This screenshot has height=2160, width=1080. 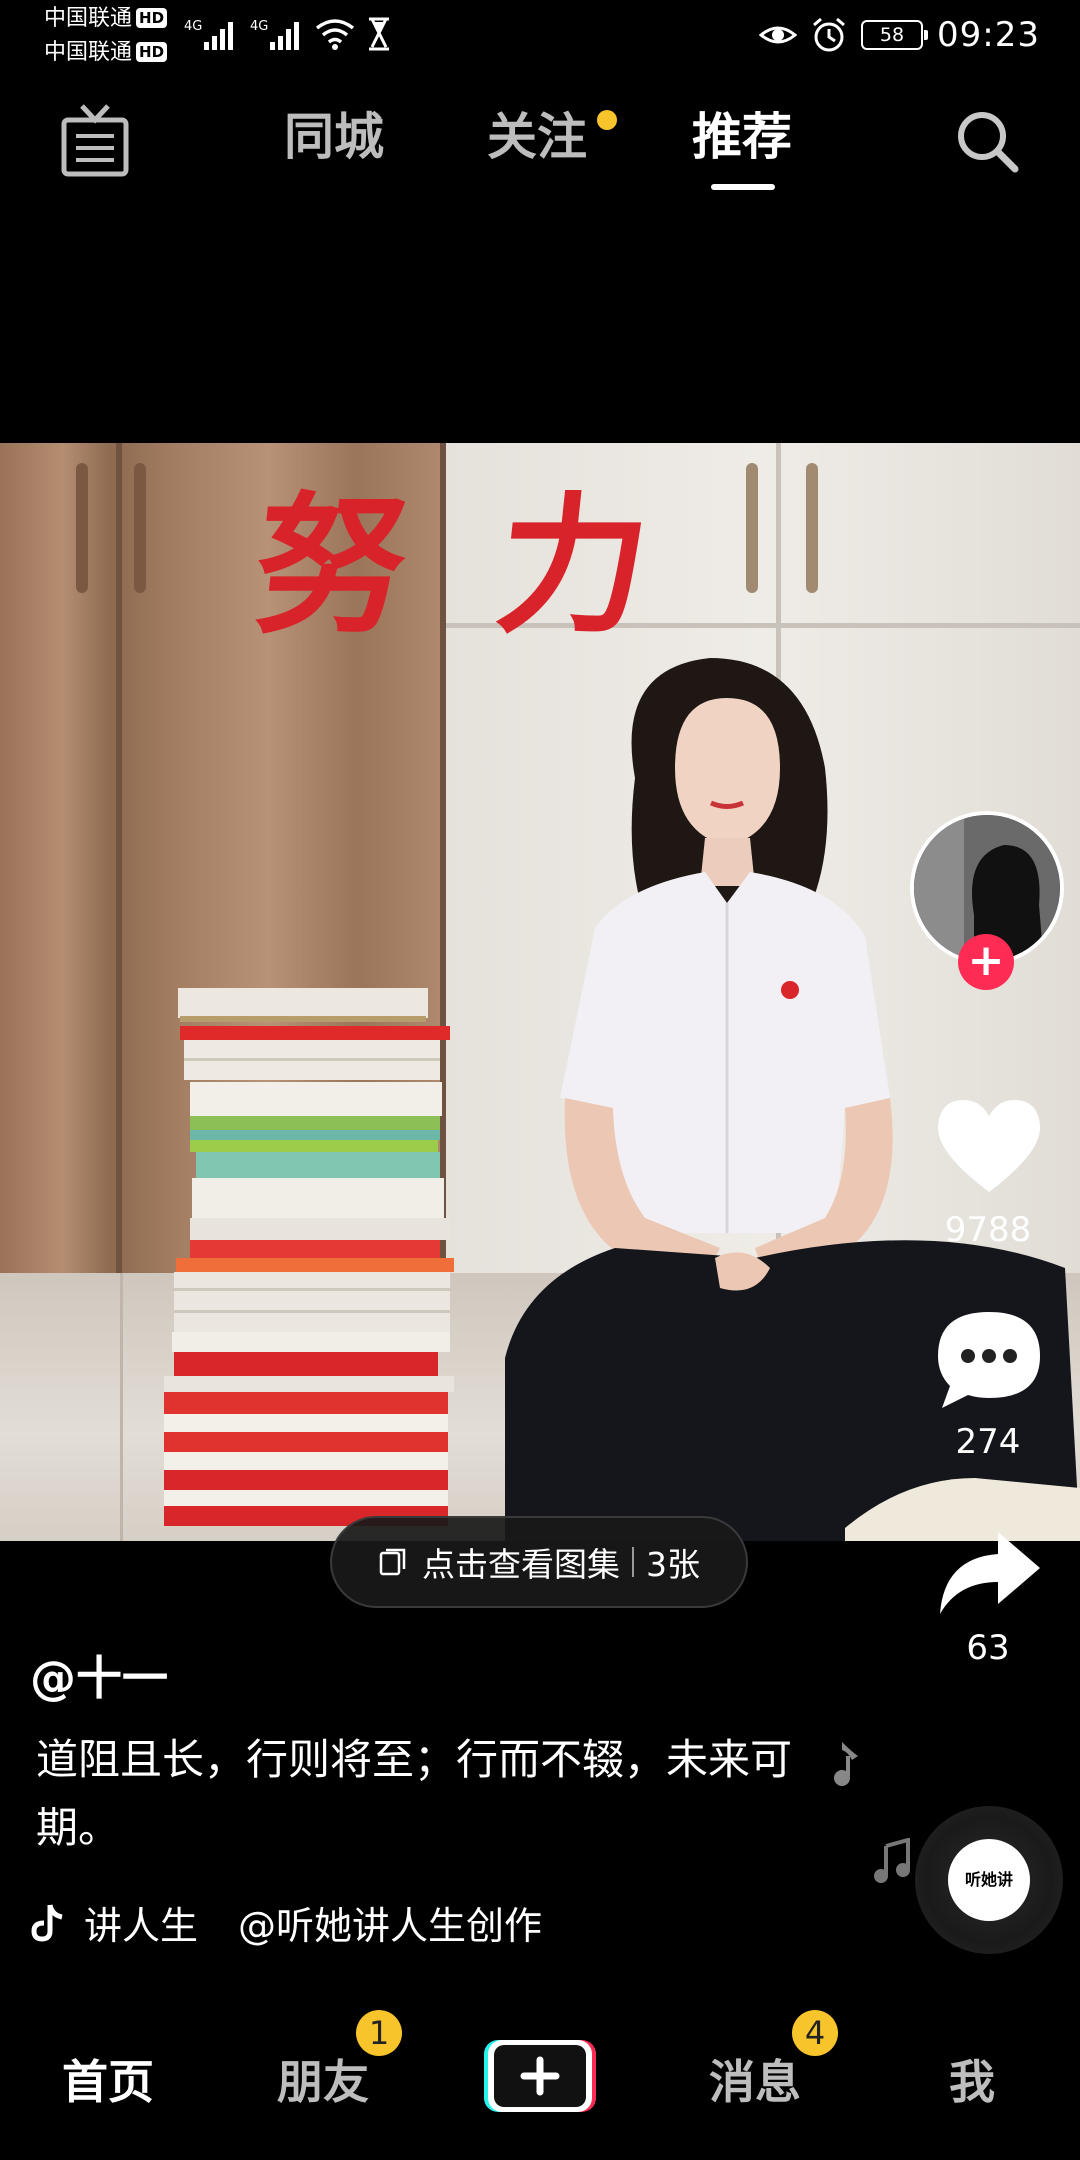 I want to click on top-nav: 同城 关注 推荐, so click(x=540, y=147).